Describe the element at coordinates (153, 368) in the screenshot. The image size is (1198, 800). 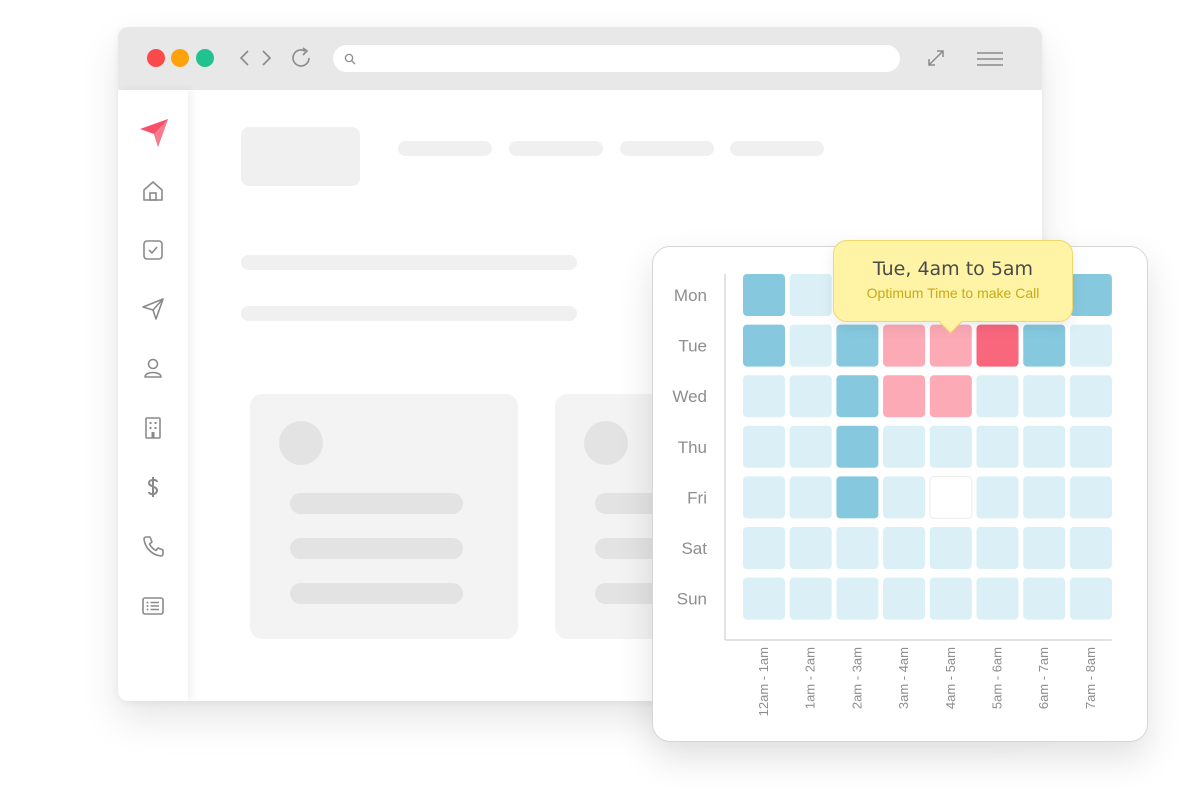
I see `user-icon` at that location.